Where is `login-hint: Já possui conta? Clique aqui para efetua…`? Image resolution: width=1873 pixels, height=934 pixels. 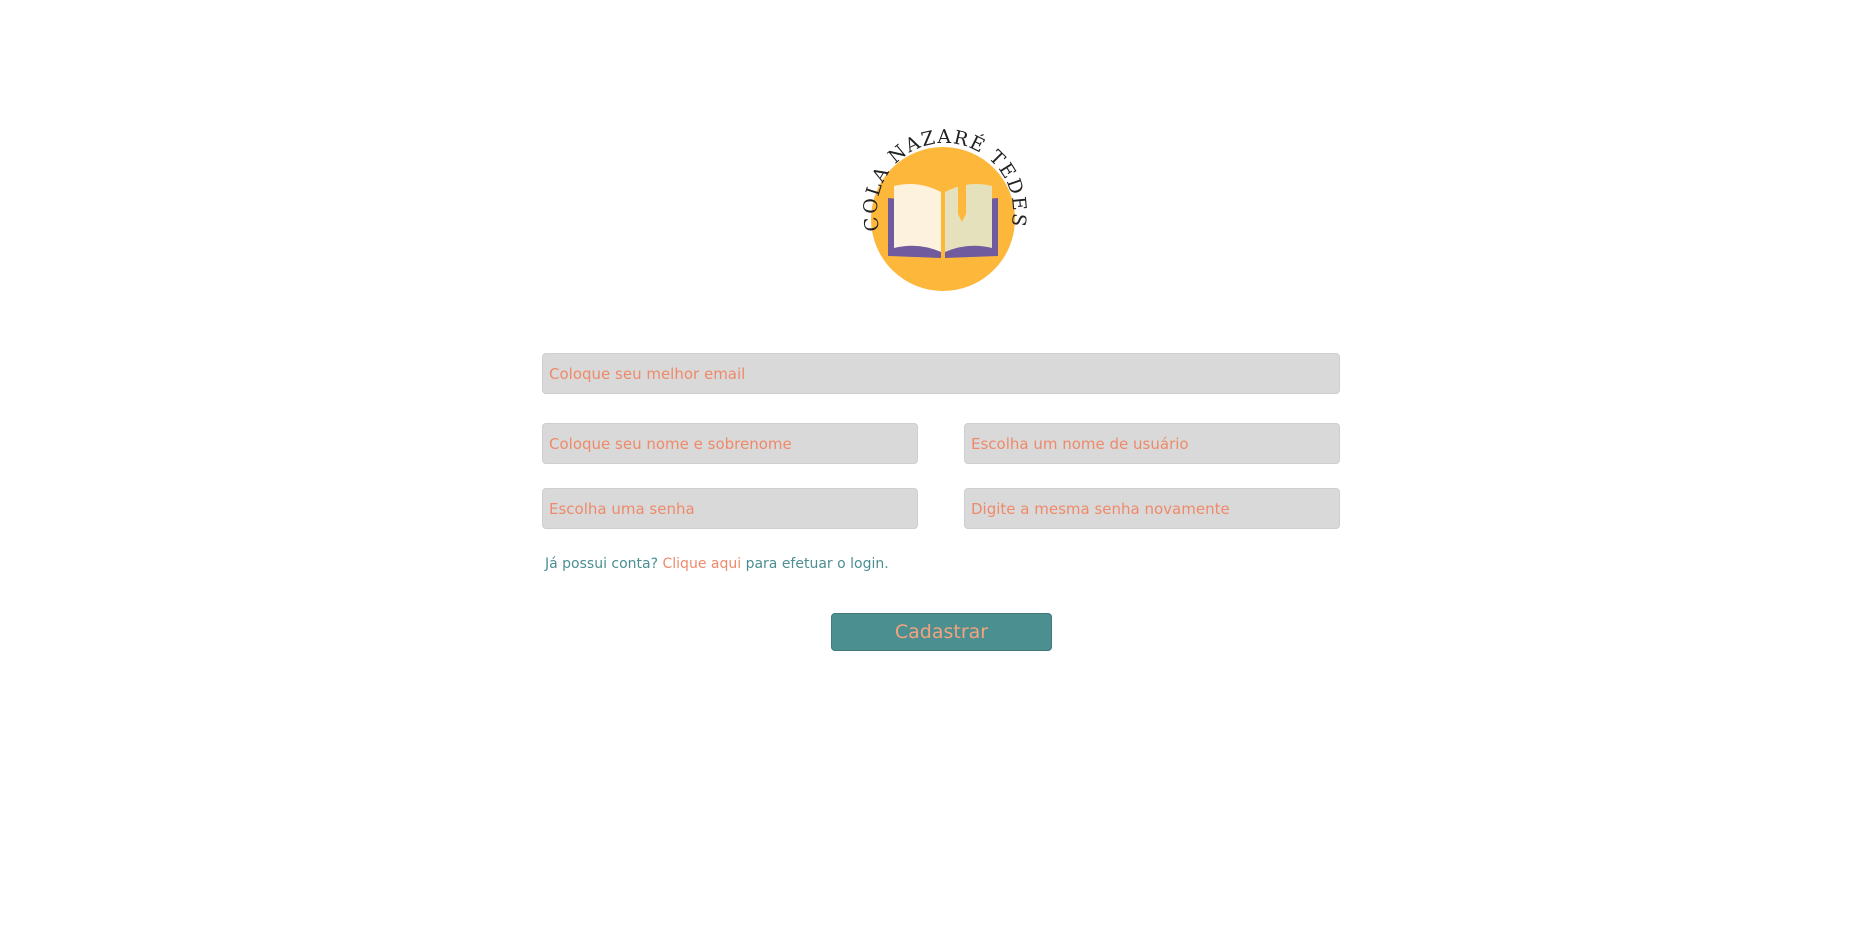 login-hint: Já possui conta? Clique aqui para efetua… is located at coordinates (717, 564).